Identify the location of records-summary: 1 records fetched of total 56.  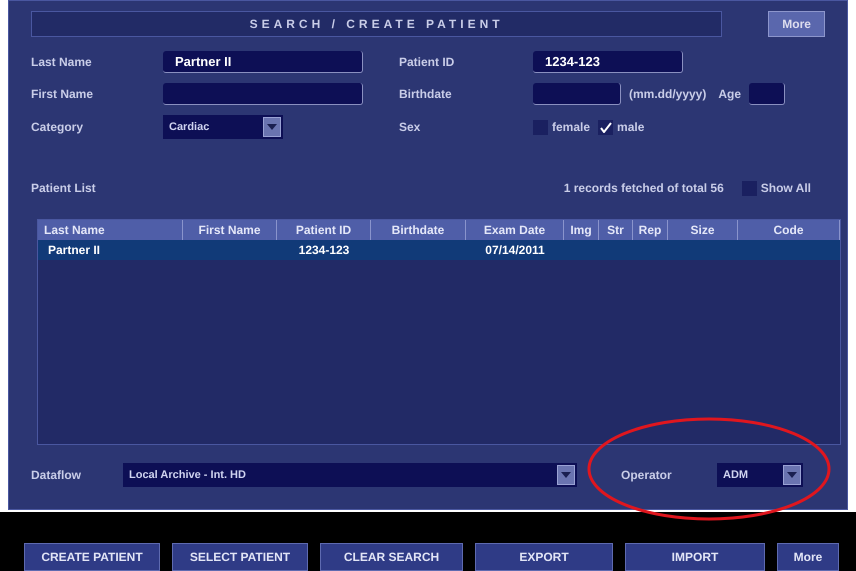
(644, 188).